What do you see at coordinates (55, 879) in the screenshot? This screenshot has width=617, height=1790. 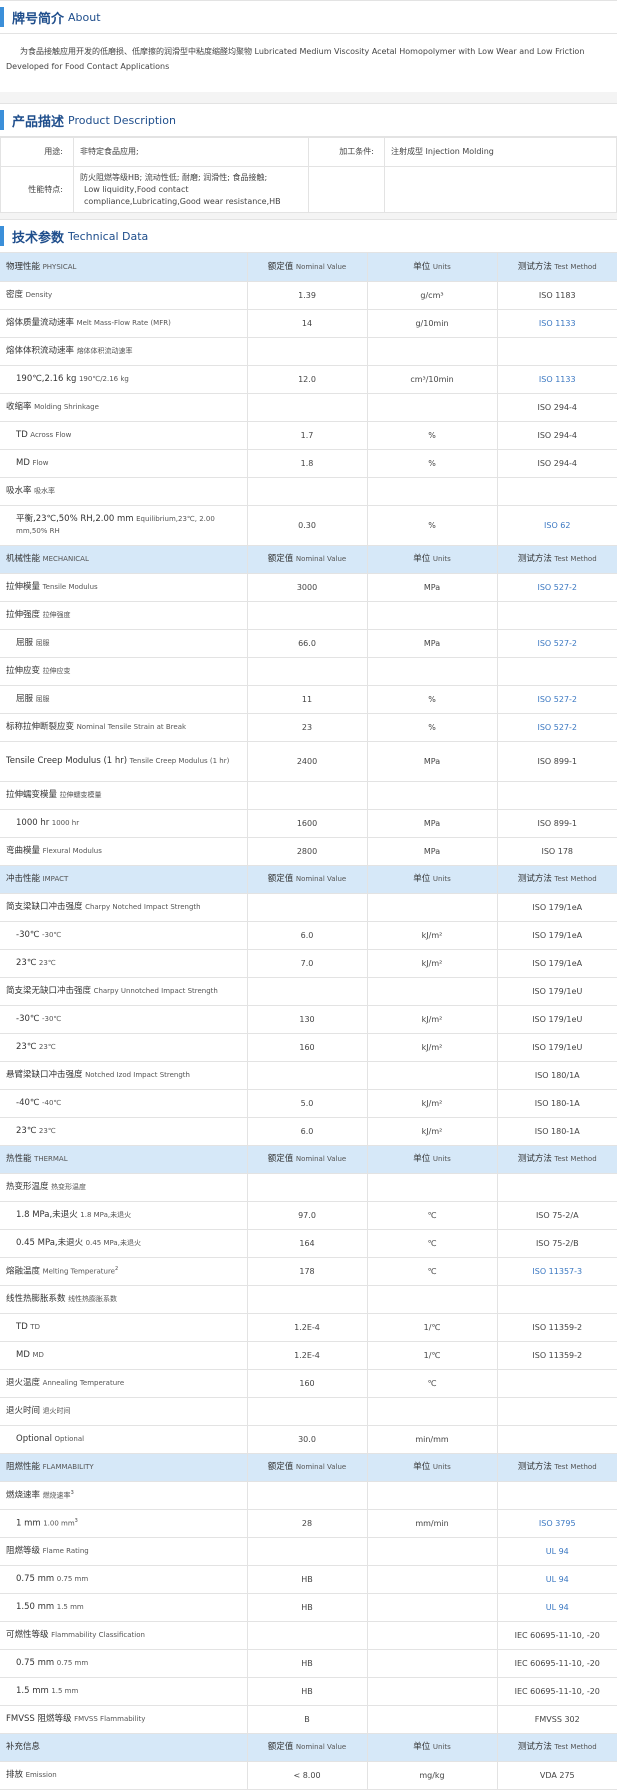 I see `property-name-en: IMPACT` at bounding box center [55, 879].